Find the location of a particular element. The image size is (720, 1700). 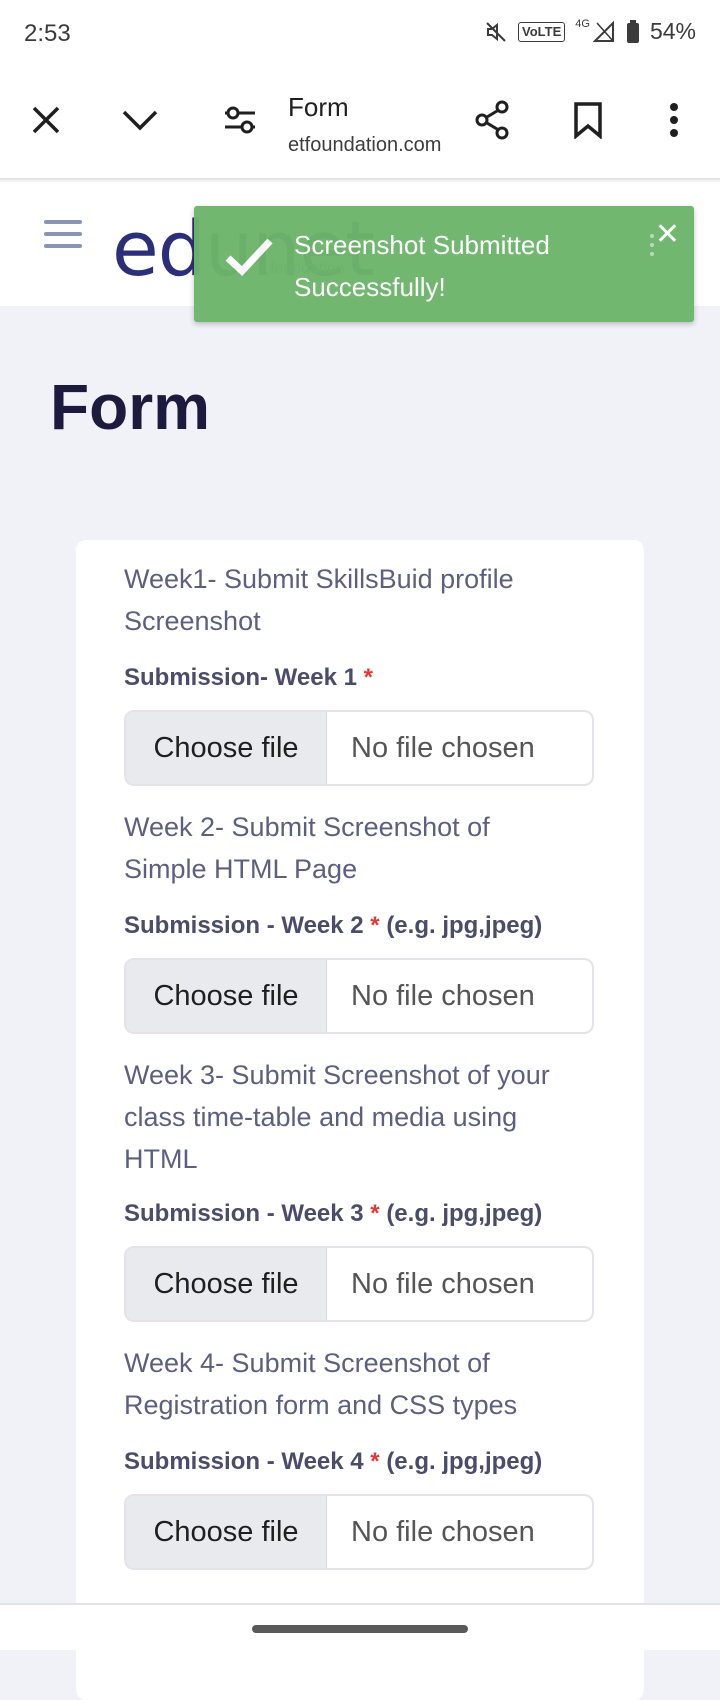

close-icon is located at coordinates (46, 120).